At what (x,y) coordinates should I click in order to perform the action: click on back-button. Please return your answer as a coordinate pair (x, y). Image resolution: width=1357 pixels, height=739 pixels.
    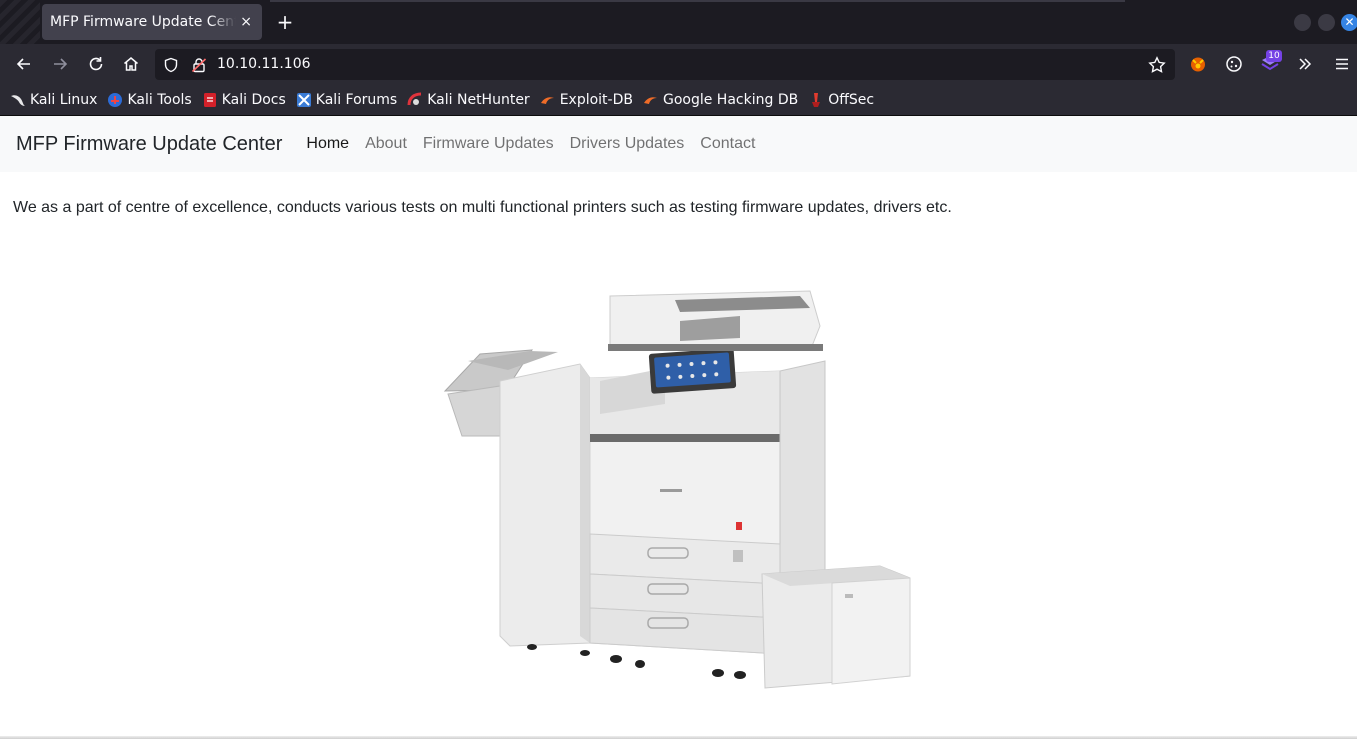
    Looking at the image, I should click on (24, 64).